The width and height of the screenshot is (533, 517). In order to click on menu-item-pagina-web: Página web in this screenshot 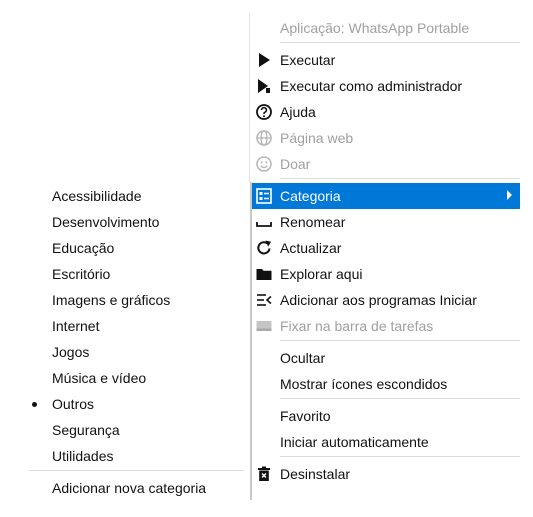, I will do `click(385, 138)`.